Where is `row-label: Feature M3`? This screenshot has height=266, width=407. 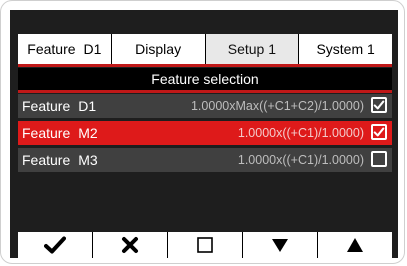
row-label: Feature M3 is located at coordinates (60, 160).